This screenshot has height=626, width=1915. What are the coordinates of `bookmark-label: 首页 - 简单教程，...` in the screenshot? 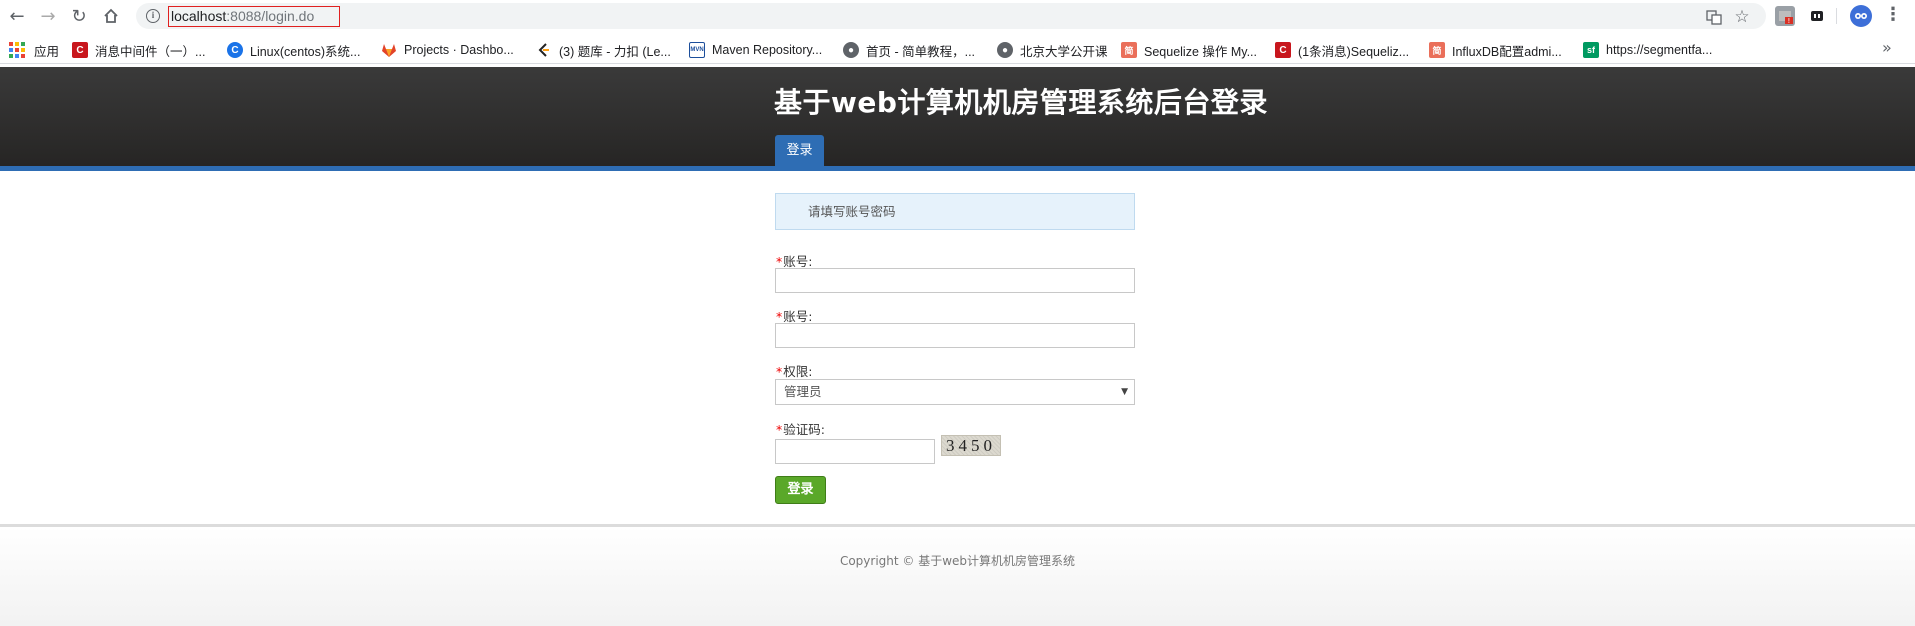 It's located at (921, 51).